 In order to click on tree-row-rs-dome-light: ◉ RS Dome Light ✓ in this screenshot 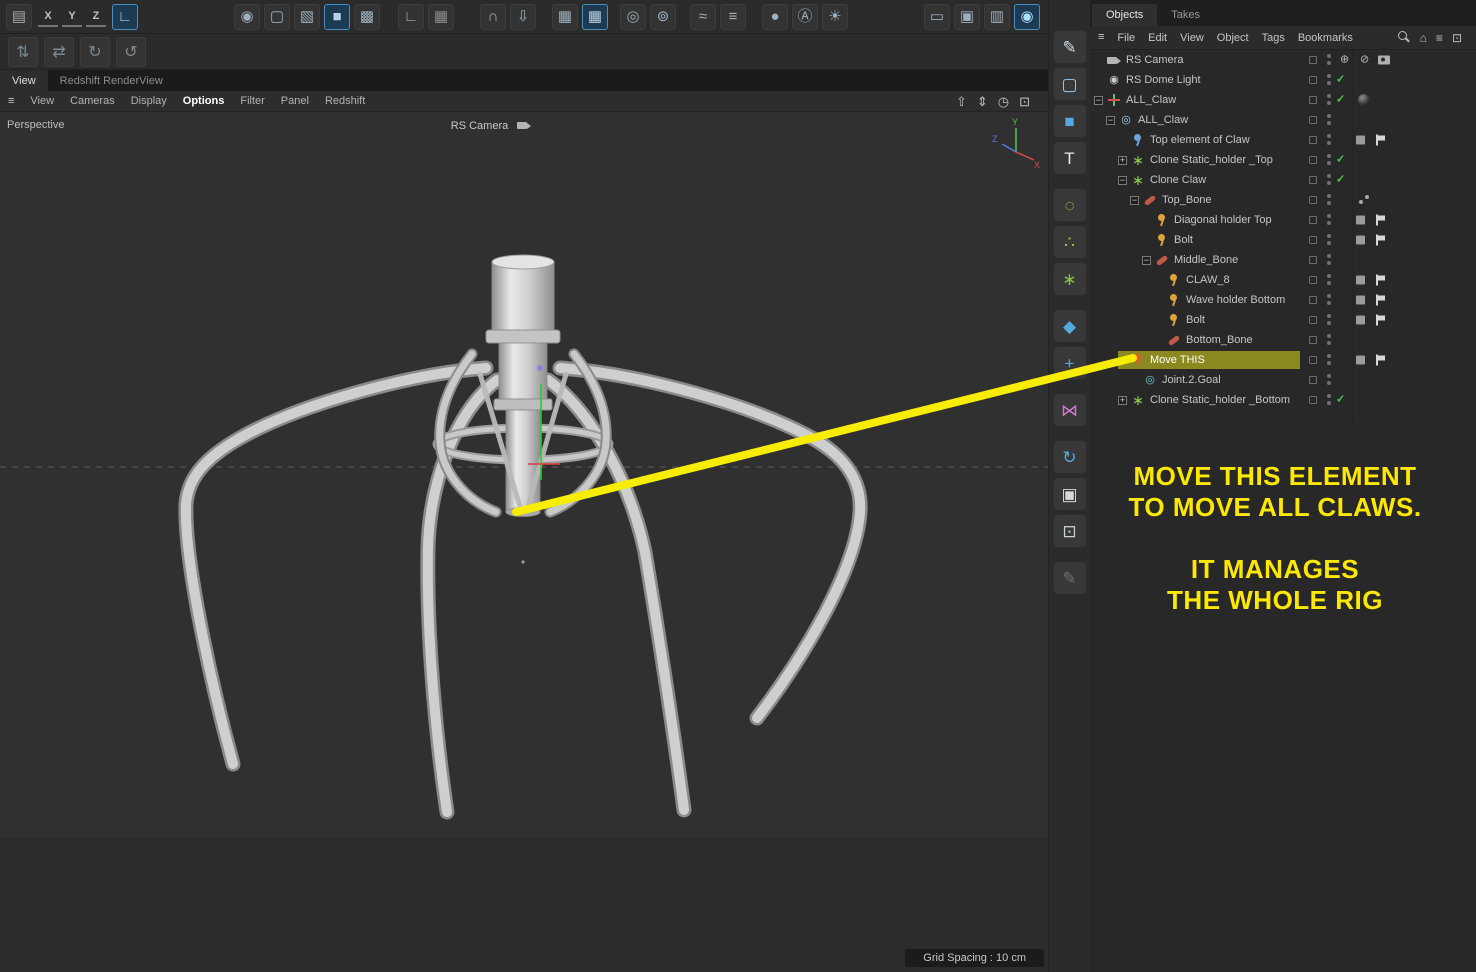, I will do `click(1283, 80)`.